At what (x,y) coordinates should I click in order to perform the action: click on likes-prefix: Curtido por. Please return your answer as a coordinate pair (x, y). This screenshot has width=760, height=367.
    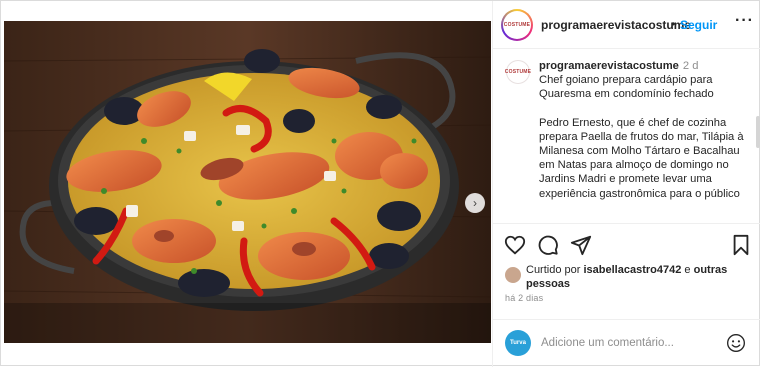
    Looking at the image, I should click on (553, 270).